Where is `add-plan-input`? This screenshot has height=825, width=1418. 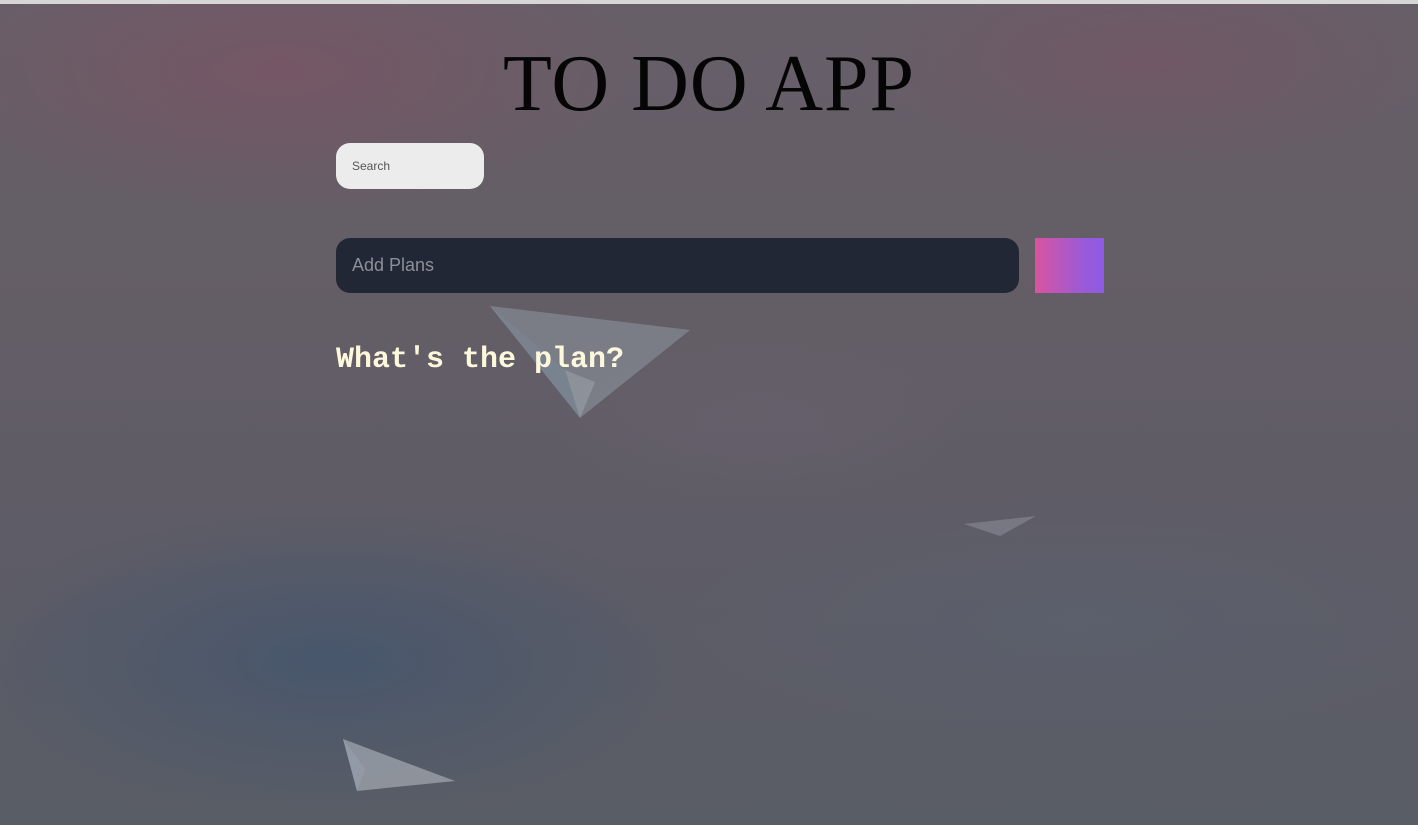 add-plan-input is located at coordinates (677, 265).